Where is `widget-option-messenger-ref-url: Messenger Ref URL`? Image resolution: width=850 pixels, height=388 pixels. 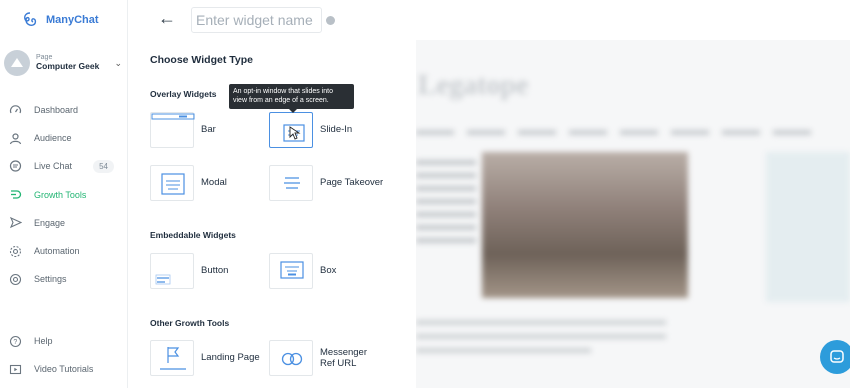 widget-option-messenger-ref-url: Messenger Ref URL is located at coordinates (318, 358).